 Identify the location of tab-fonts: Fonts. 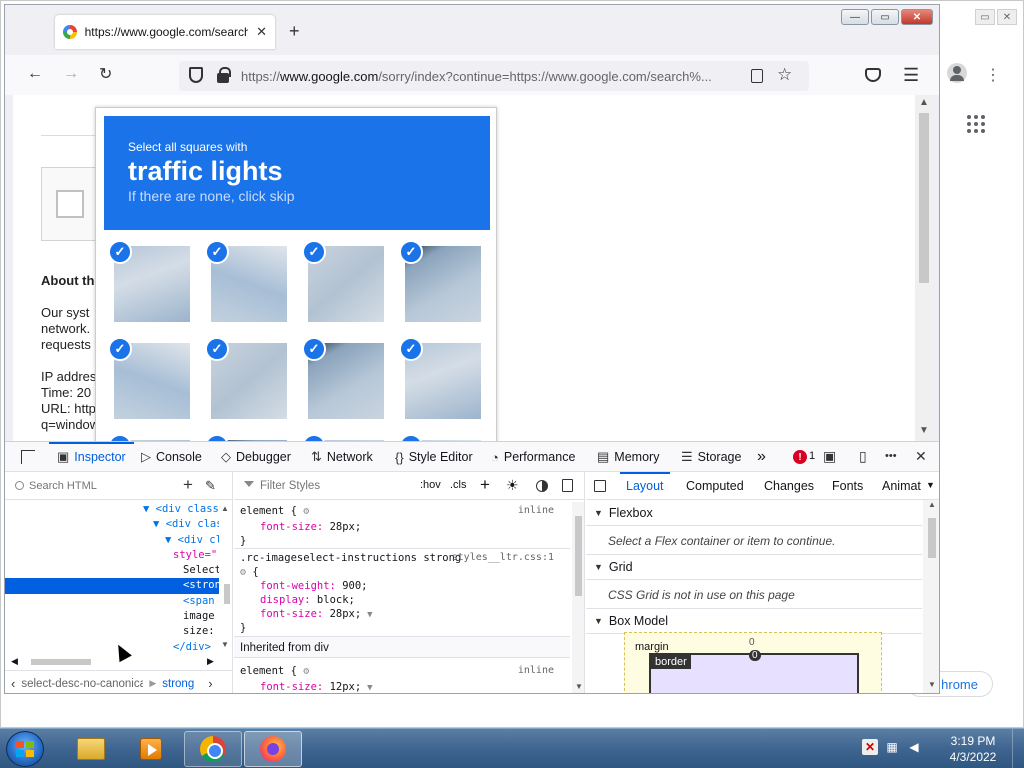
(847, 486).